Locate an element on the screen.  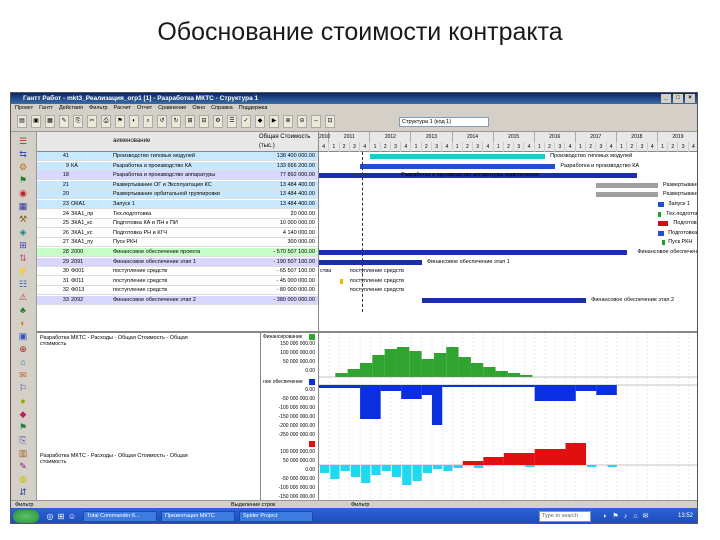
search-icon: ⌕ is located at coordinates (148, 121).